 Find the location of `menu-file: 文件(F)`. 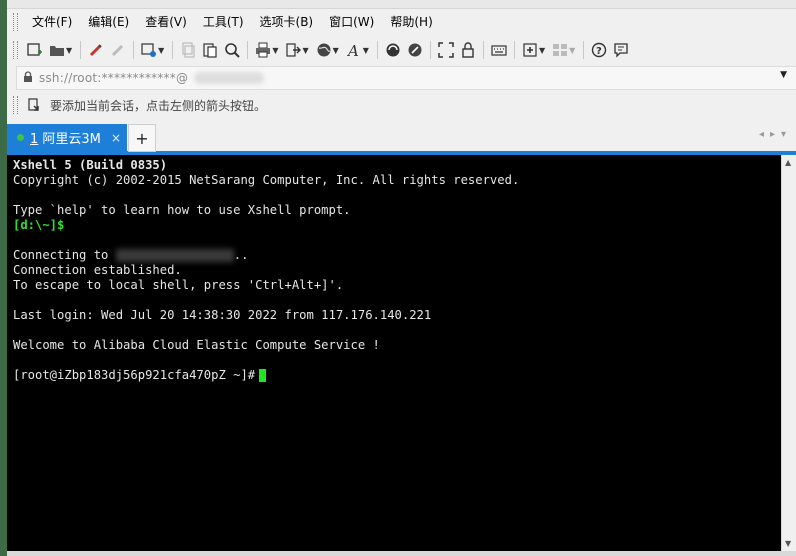

menu-file: 文件(F) is located at coordinates (52, 22).